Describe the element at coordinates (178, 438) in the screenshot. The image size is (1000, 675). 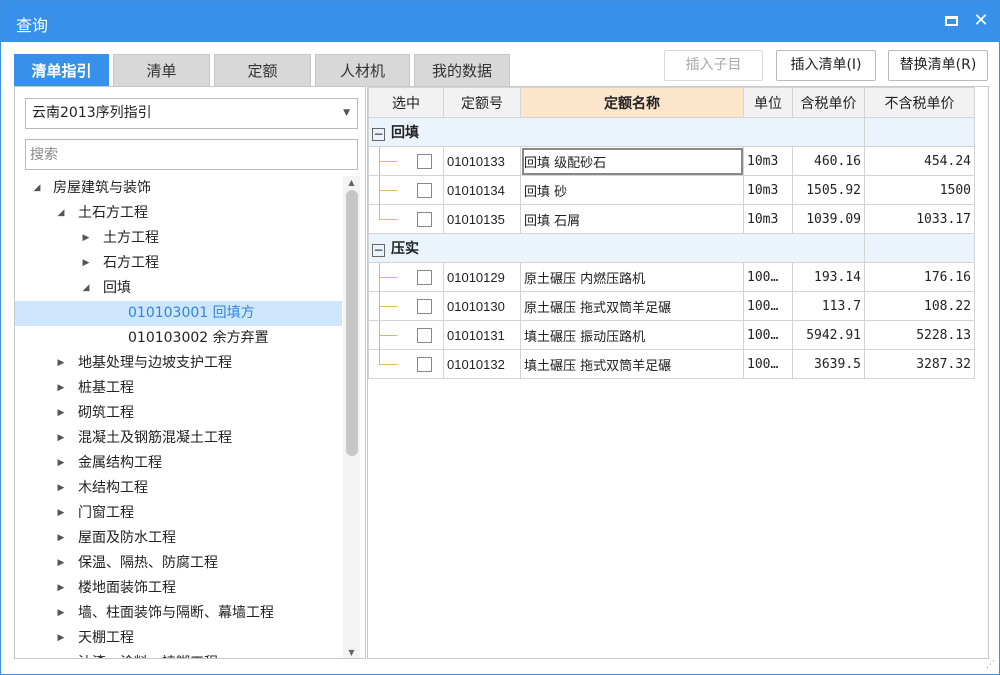
I see `tree-item: ▶ 混凝土及钢筋混凝土工程` at that location.